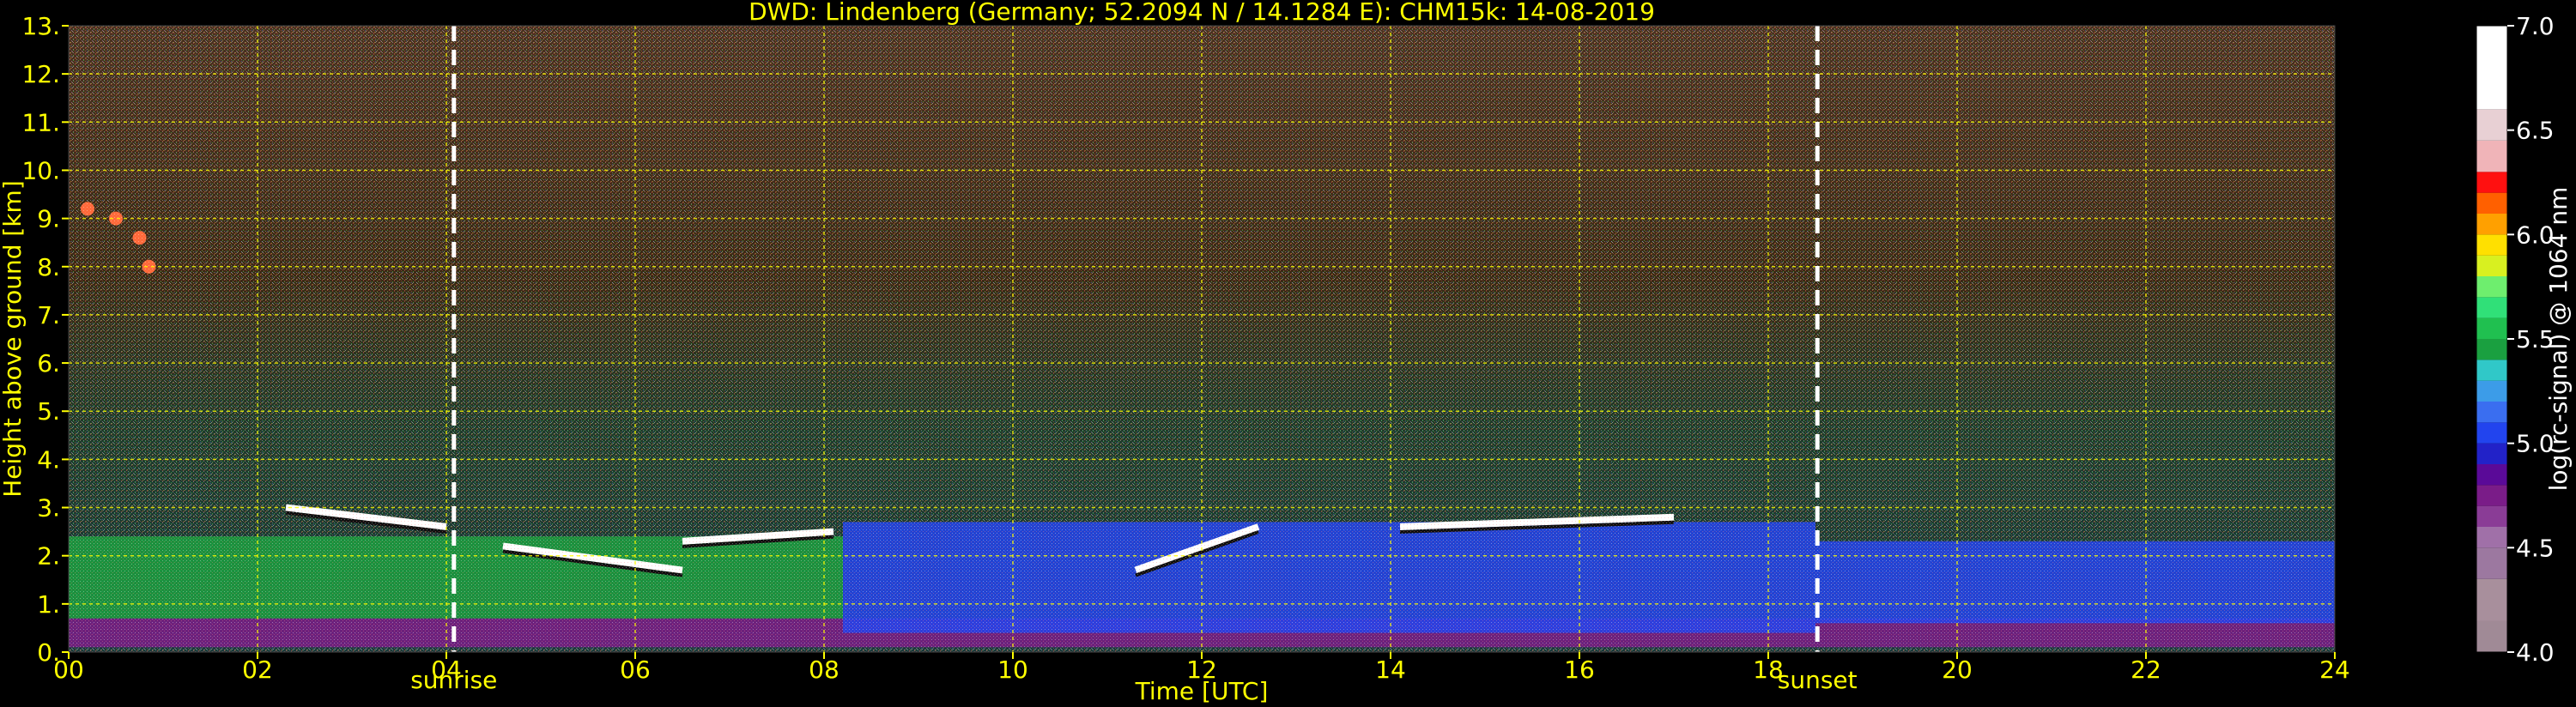  Describe the element at coordinates (48, 267) in the screenshot. I see `y-tick-label-8: 8.` at that location.